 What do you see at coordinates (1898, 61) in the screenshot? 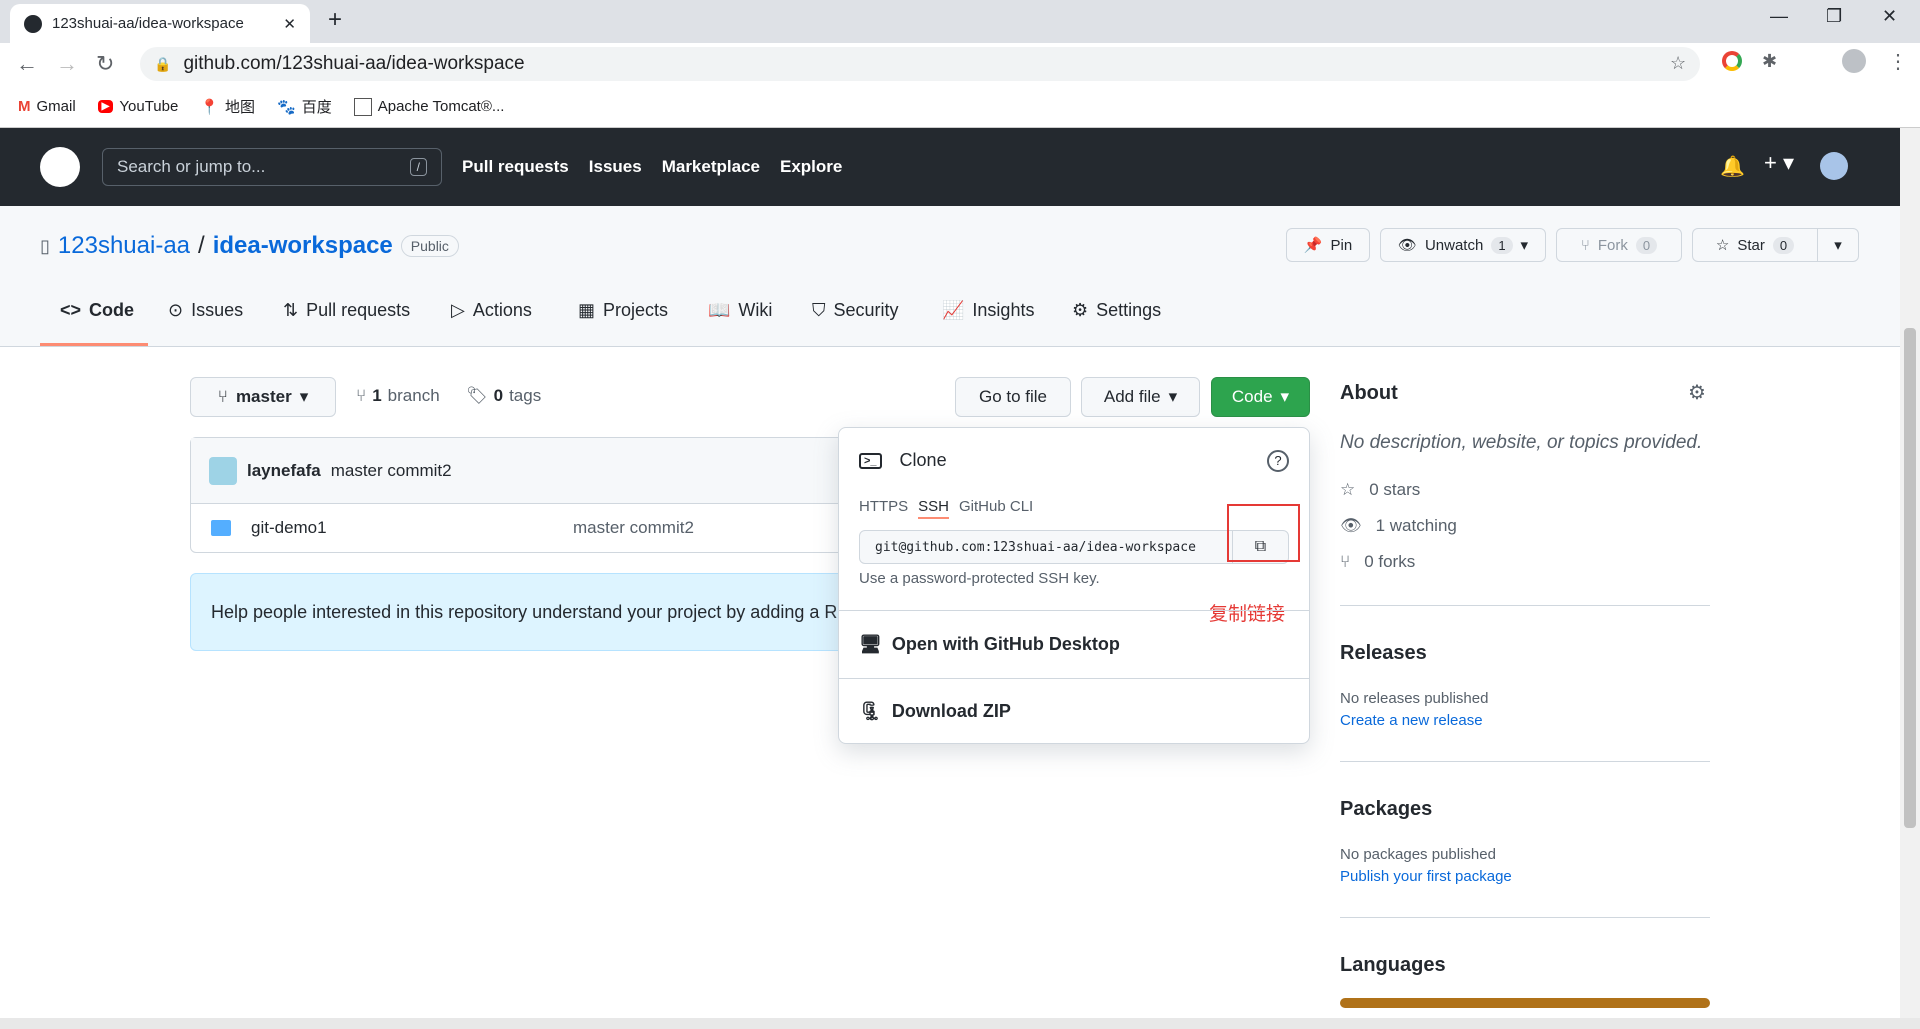
I see `menu-icon: ⋮` at bounding box center [1898, 61].